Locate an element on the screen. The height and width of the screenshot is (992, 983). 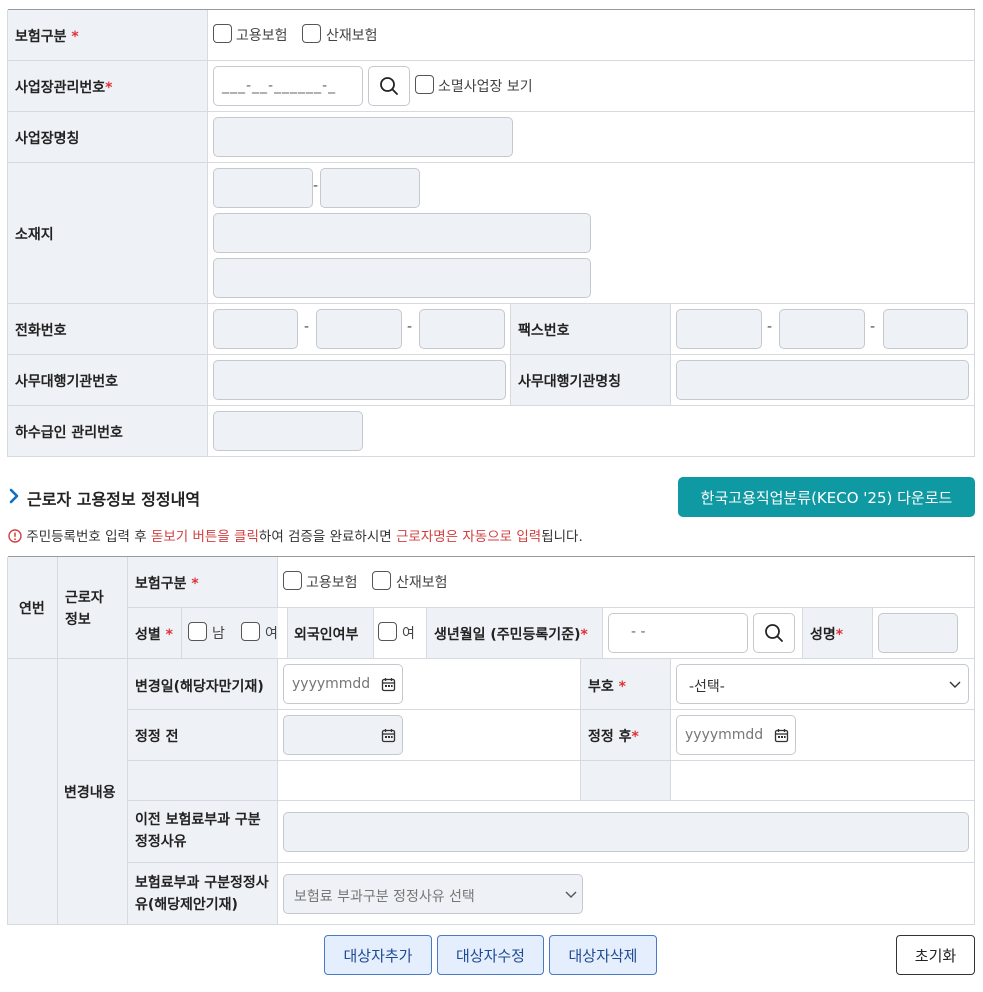
worker-employment-insurance-checkbox is located at coordinates (292, 580).